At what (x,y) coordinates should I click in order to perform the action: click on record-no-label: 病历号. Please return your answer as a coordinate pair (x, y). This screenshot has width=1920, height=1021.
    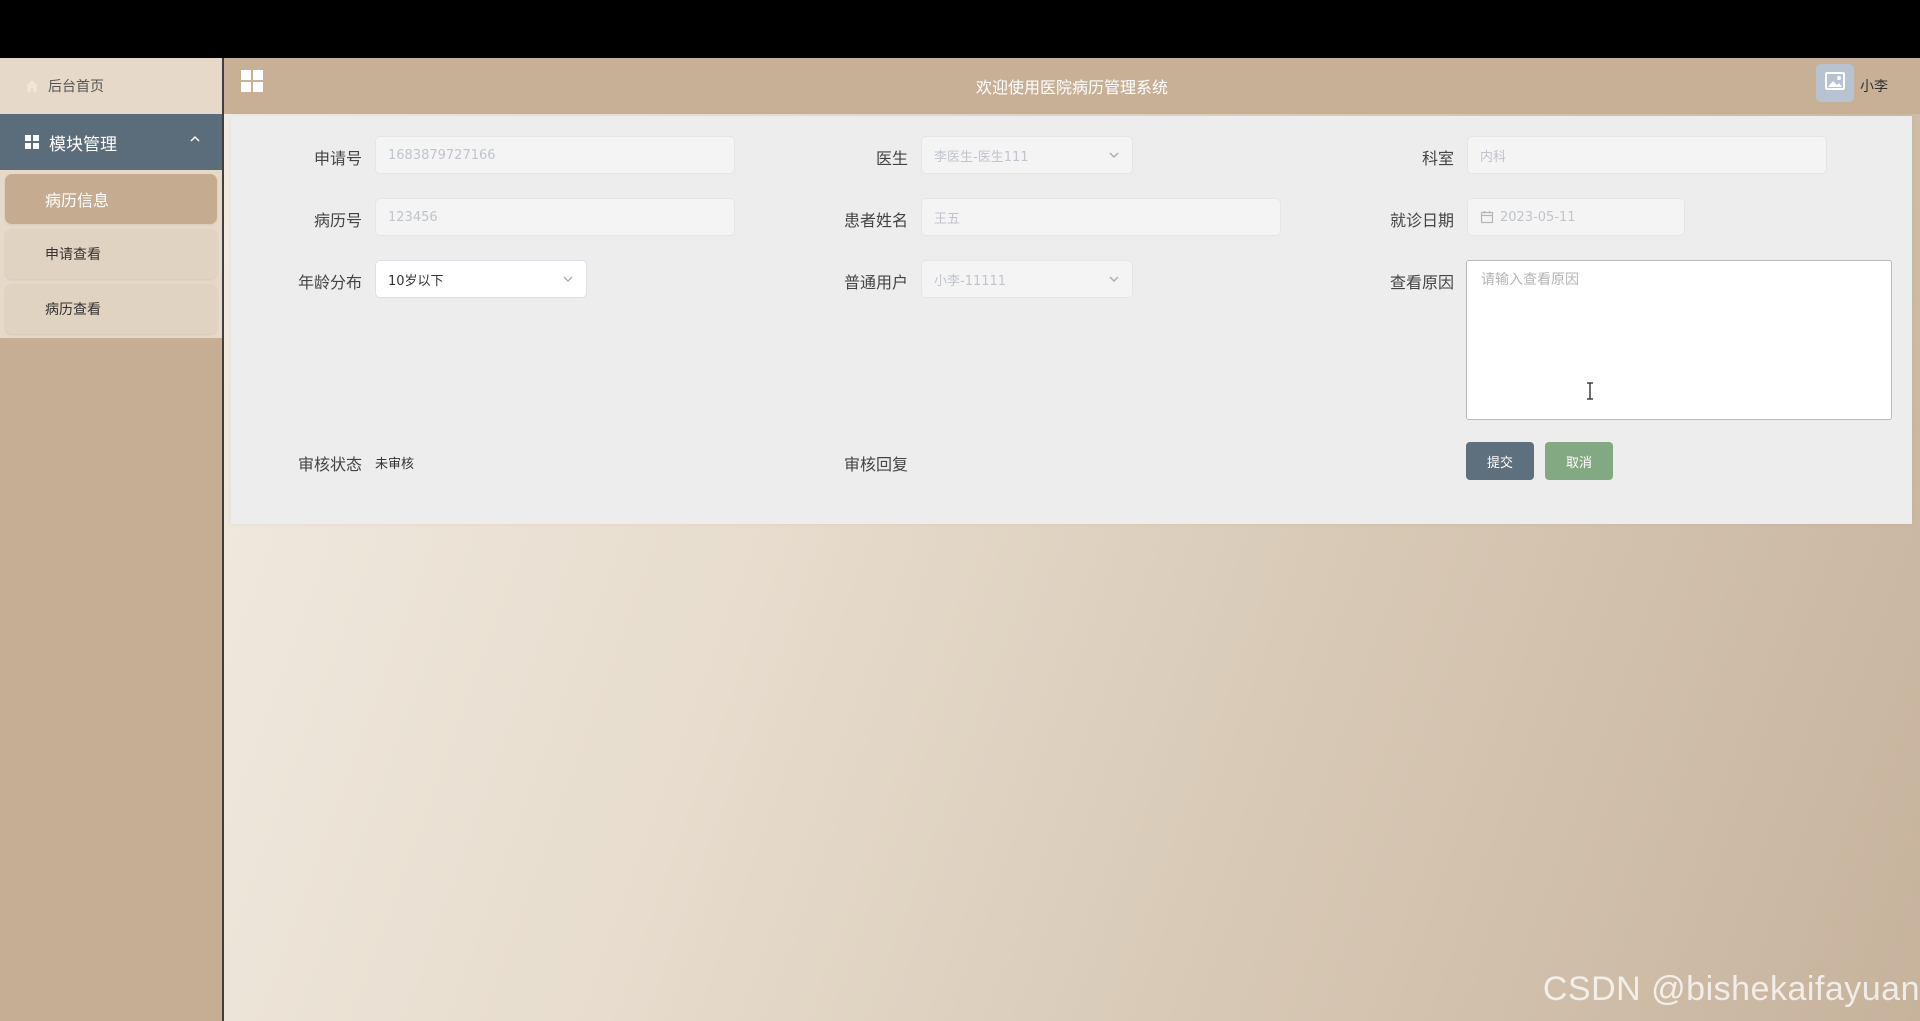
    Looking at the image, I should click on (337, 220).